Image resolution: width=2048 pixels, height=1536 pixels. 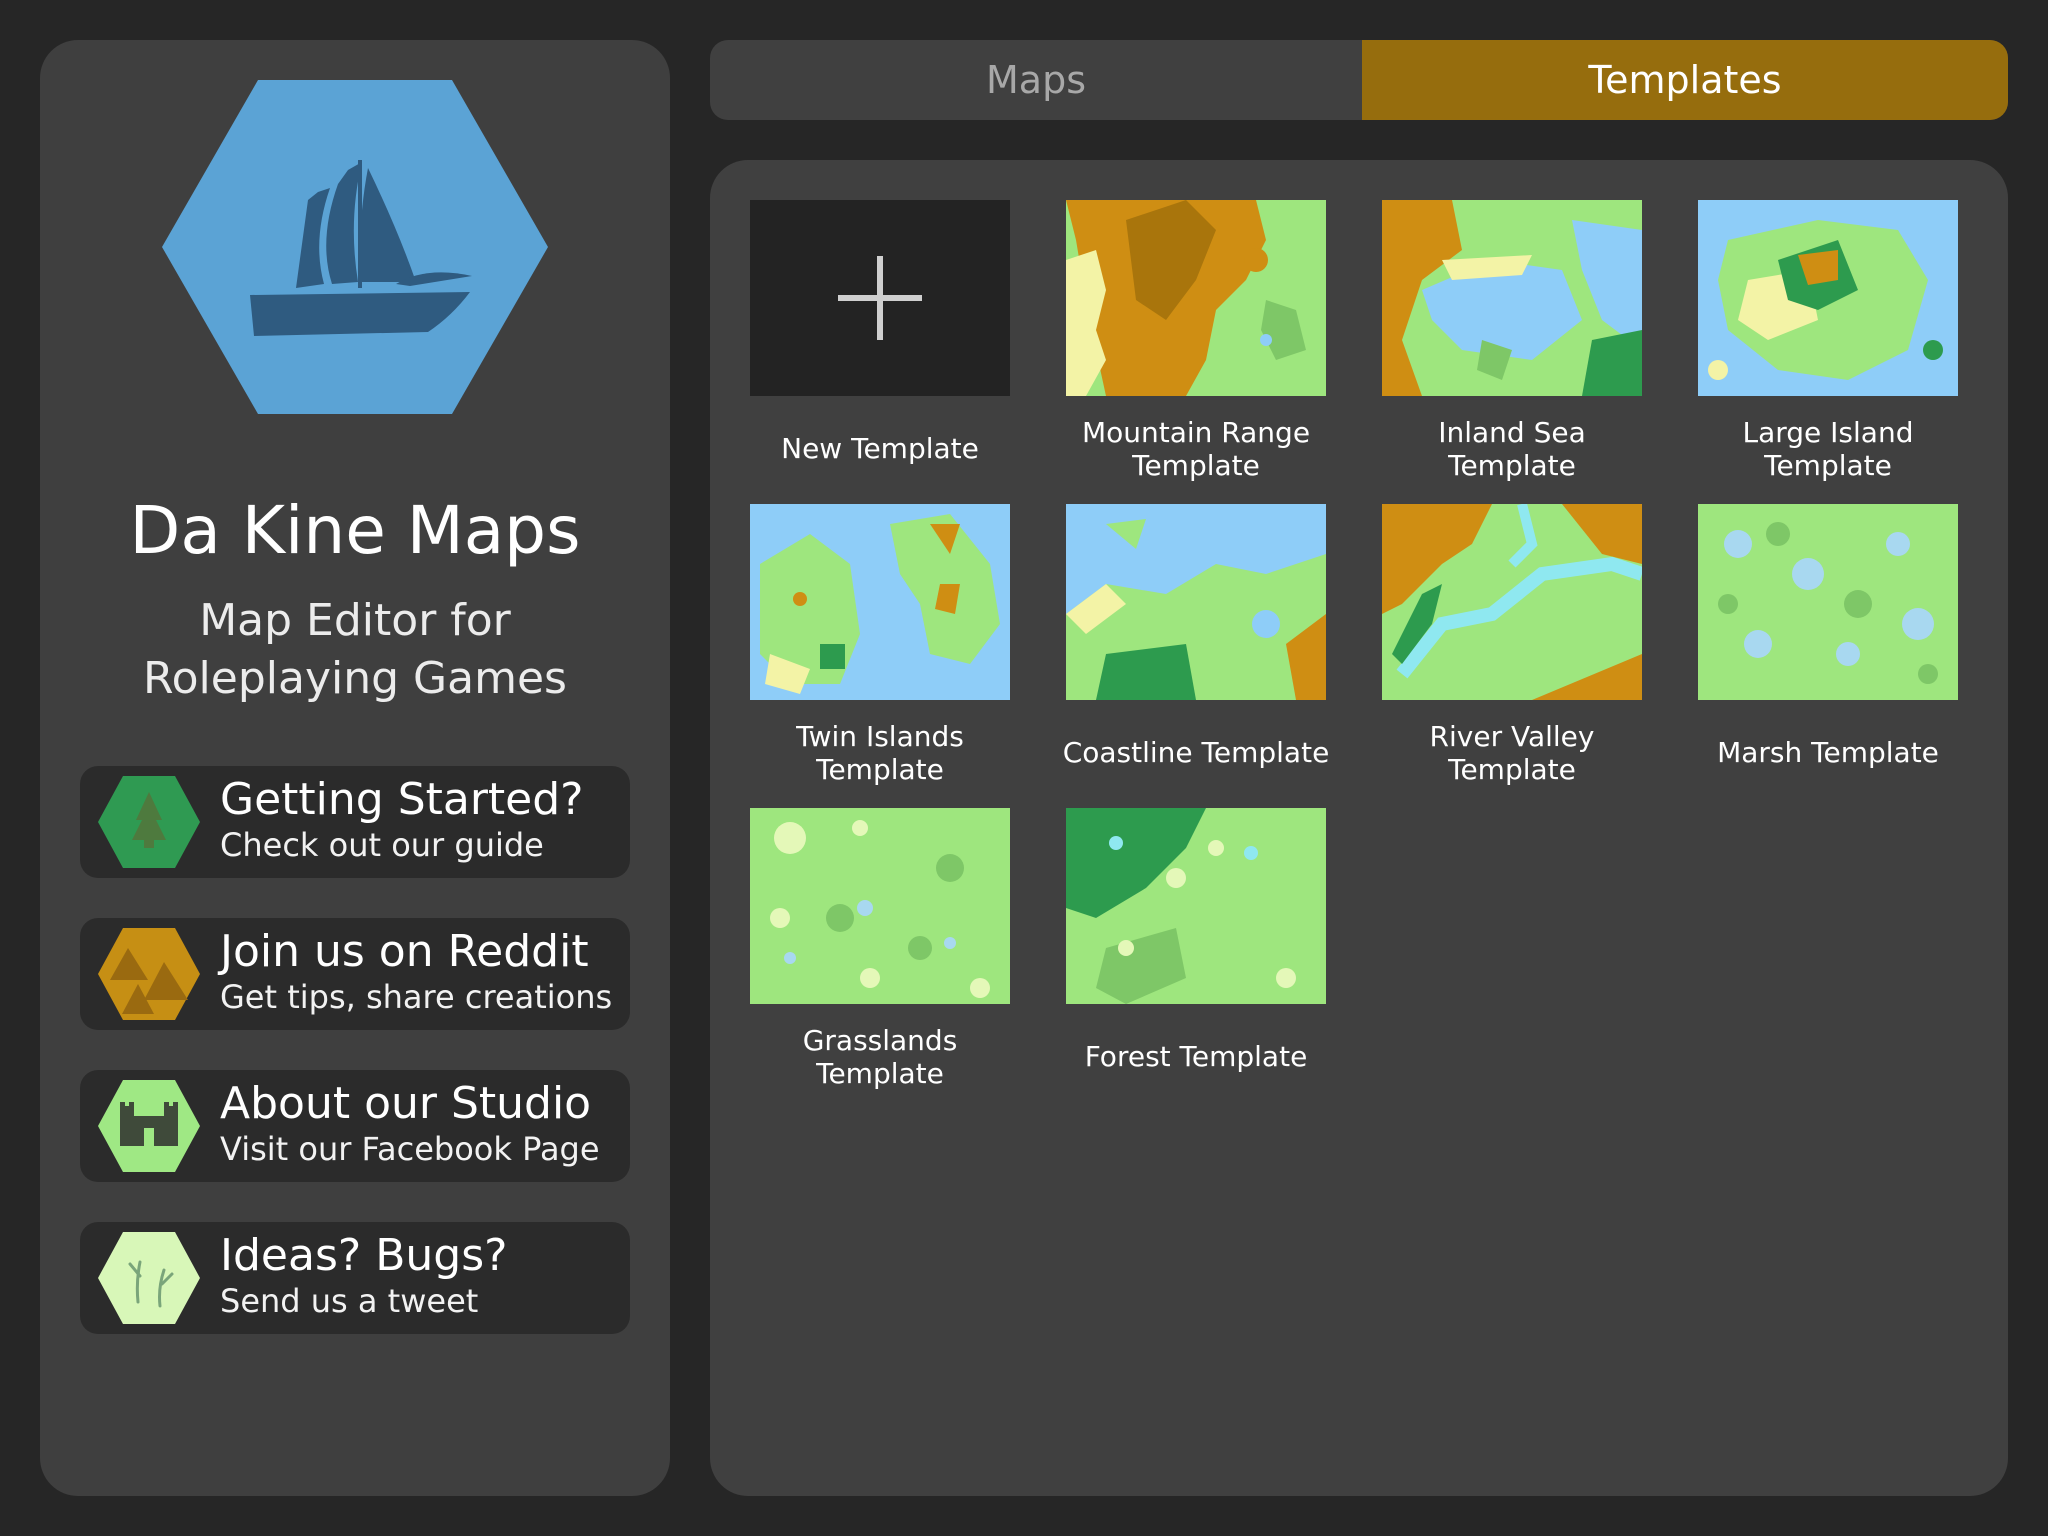 I want to click on forest-template-tile: Forest Template, so click(x=1196, y=940).